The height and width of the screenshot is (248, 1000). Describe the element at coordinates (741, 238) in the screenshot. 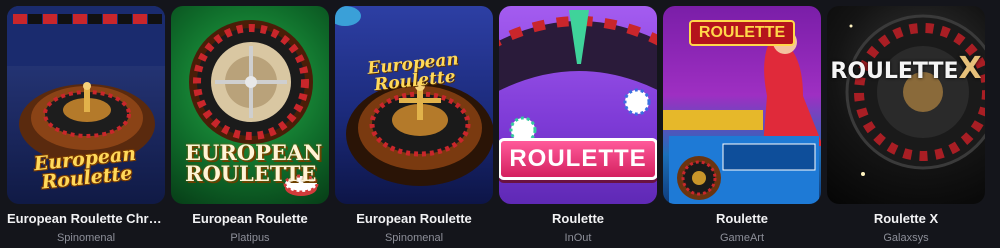

I see `game-provider: GameArt` at that location.